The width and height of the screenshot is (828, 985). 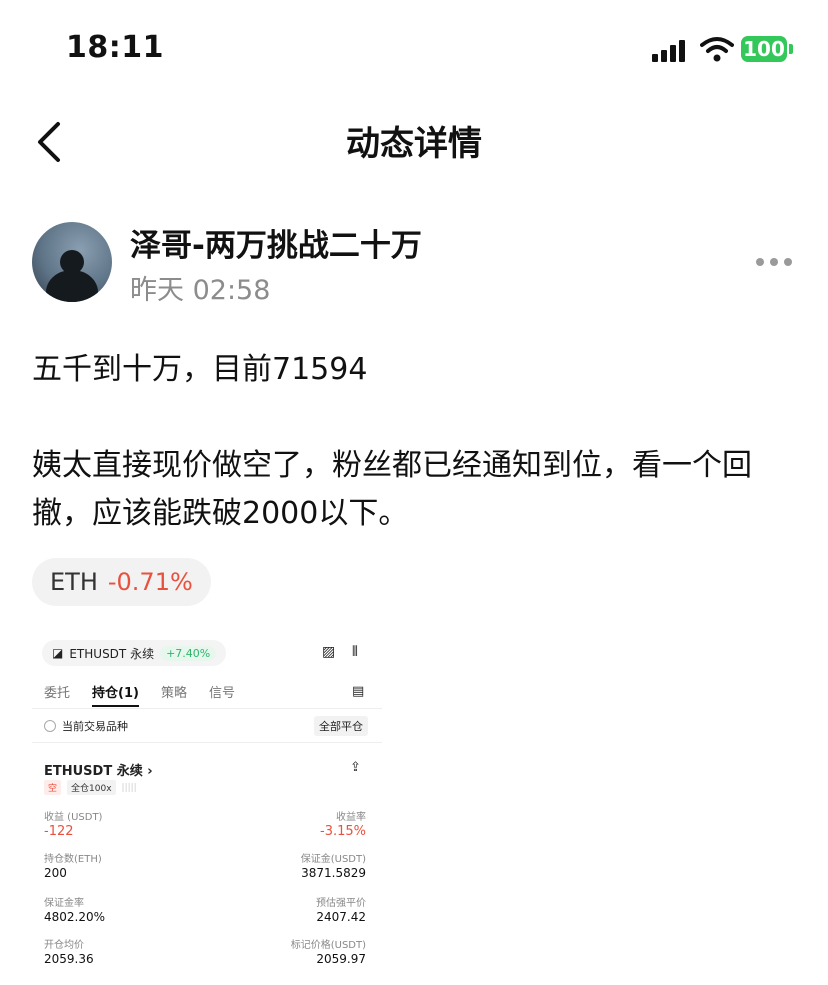 What do you see at coordinates (774, 262) in the screenshot?
I see `more-options-icon` at bounding box center [774, 262].